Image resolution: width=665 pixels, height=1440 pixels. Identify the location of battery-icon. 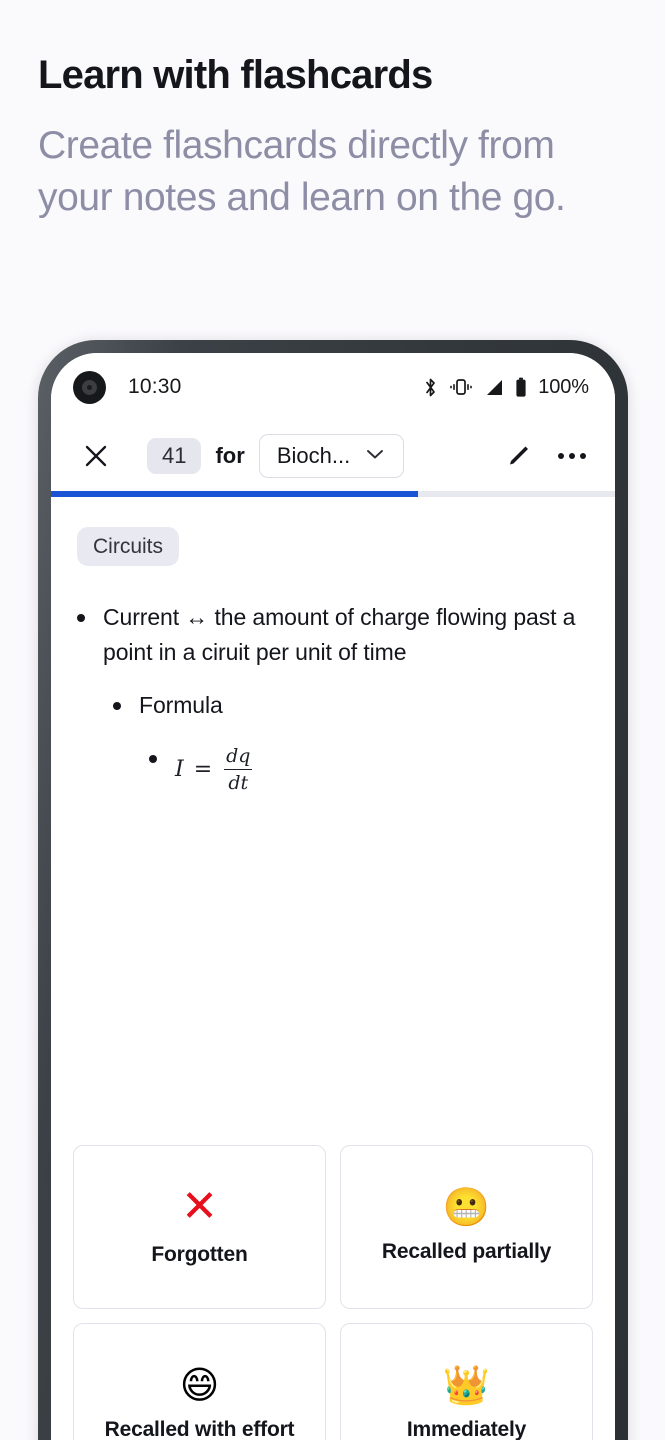
(521, 387).